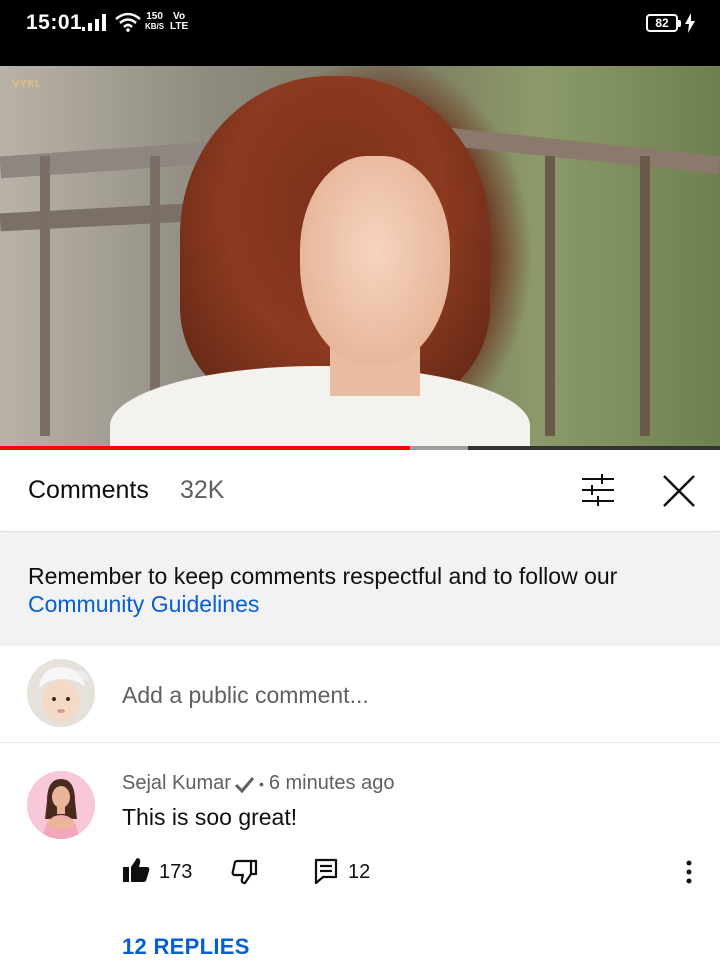 The image size is (720, 979). I want to click on reply-icon, so click(326, 871).